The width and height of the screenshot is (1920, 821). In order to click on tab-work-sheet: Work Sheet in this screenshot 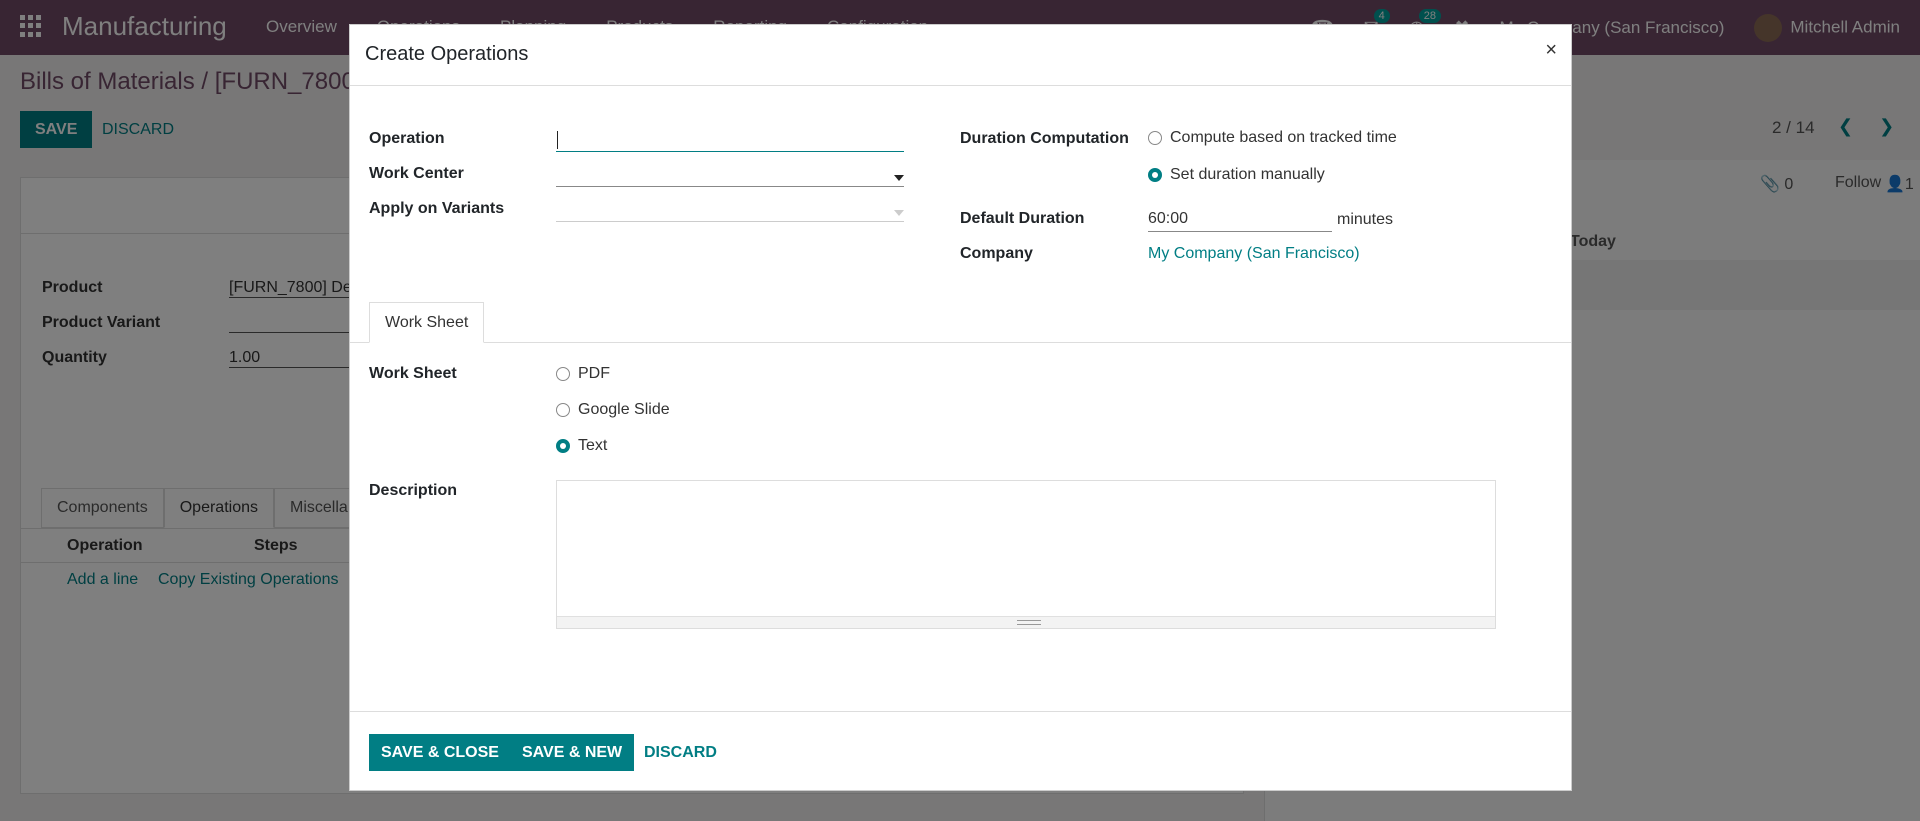, I will do `click(427, 322)`.